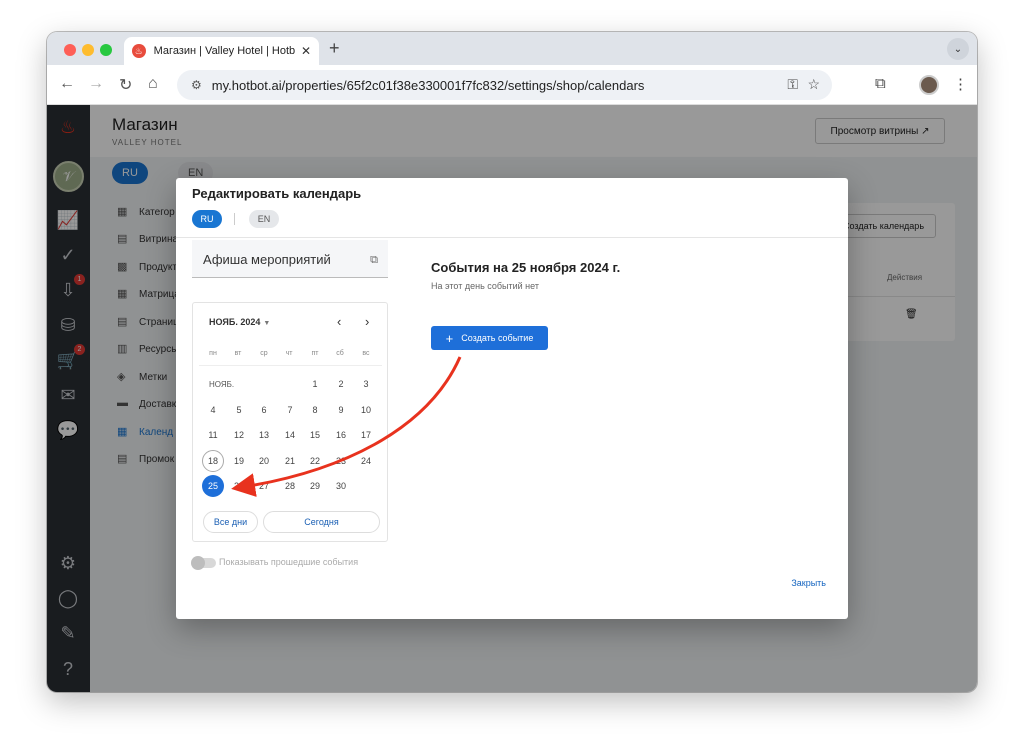 Image resolution: width=1024 pixels, height=755 pixels. What do you see at coordinates (290, 435) in the screenshot?
I see `calendar-day: 14` at bounding box center [290, 435].